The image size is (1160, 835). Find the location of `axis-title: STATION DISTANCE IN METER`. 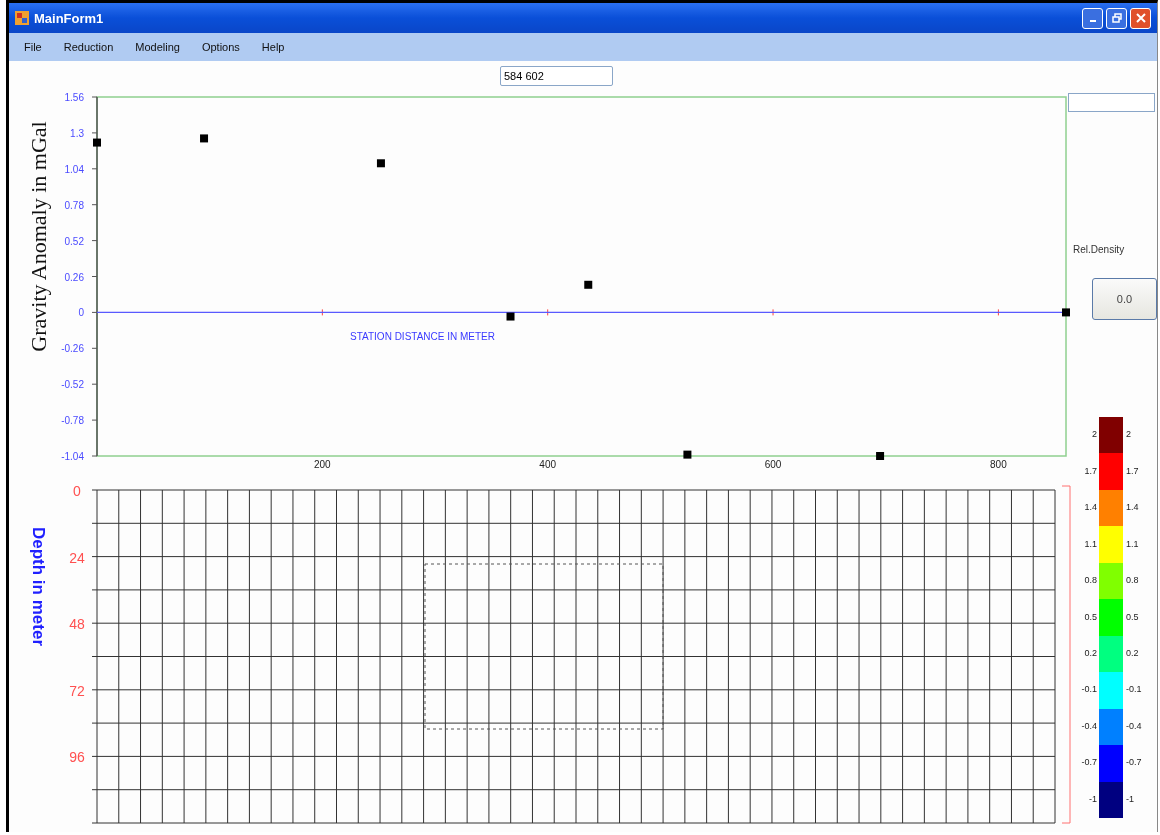

axis-title: STATION DISTANCE IN METER is located at coordinates (422, 337).